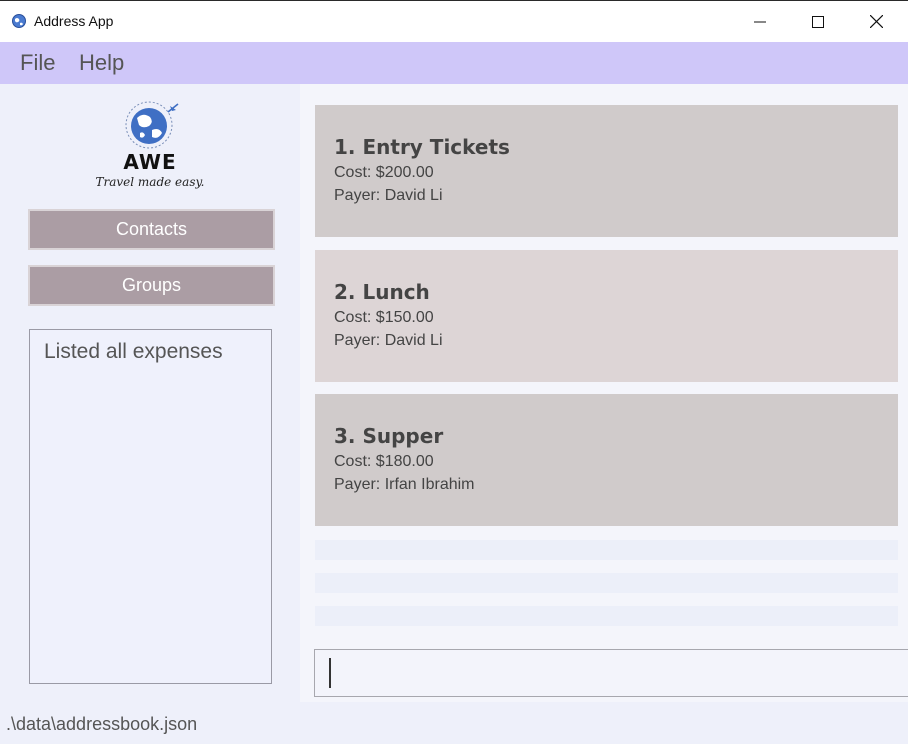 The height and width of the screenshot is (744, 908). Describe the element at coordinates (606, 316) in the screenshot. I see `expense-card: 2. Lunch Cost: $150.00 Payer: David Li` at that location.